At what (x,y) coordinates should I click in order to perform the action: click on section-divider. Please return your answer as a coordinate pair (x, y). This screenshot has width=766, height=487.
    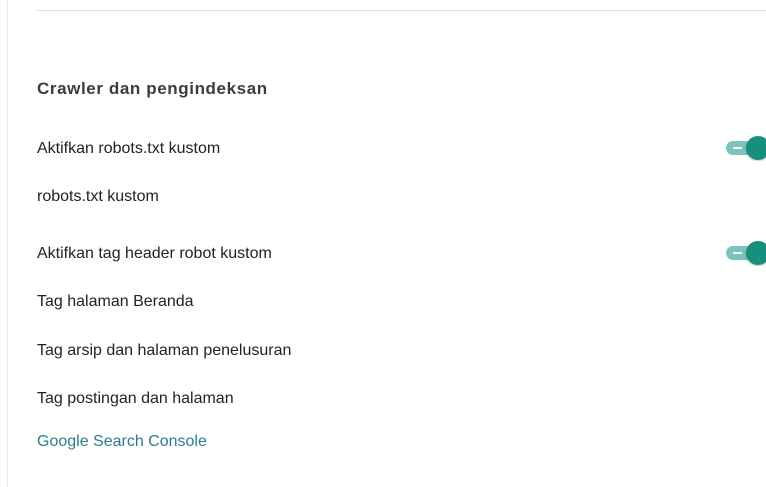
    Looking at the image, I should click on (401, 10).